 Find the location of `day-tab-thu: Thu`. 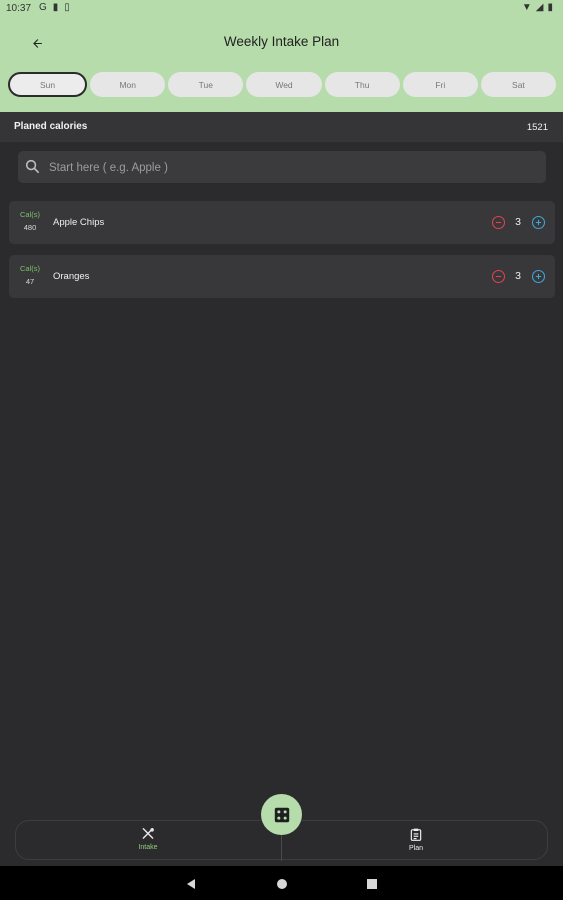

day-tab-thu: Thu is located at coordinates (362, 84).